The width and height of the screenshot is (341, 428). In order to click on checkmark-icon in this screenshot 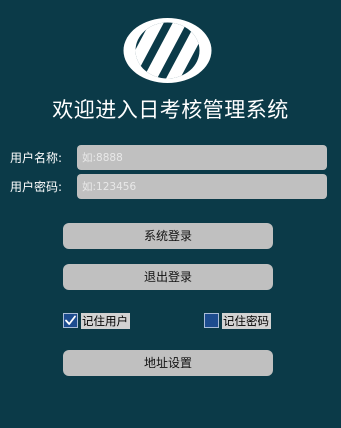, I will do `click(70, 320)`.